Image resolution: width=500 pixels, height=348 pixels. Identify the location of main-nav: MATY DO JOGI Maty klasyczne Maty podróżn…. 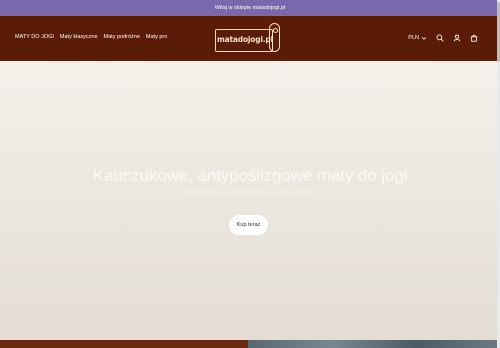
(91, 37).